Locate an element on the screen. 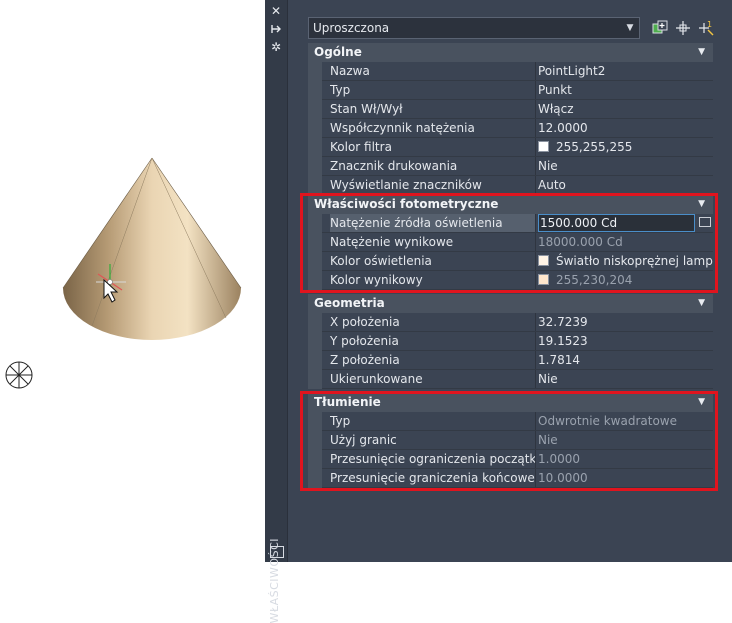 This screenshot has height=623, width=732. property-value: Punkt is located at coordinates (625, 90).